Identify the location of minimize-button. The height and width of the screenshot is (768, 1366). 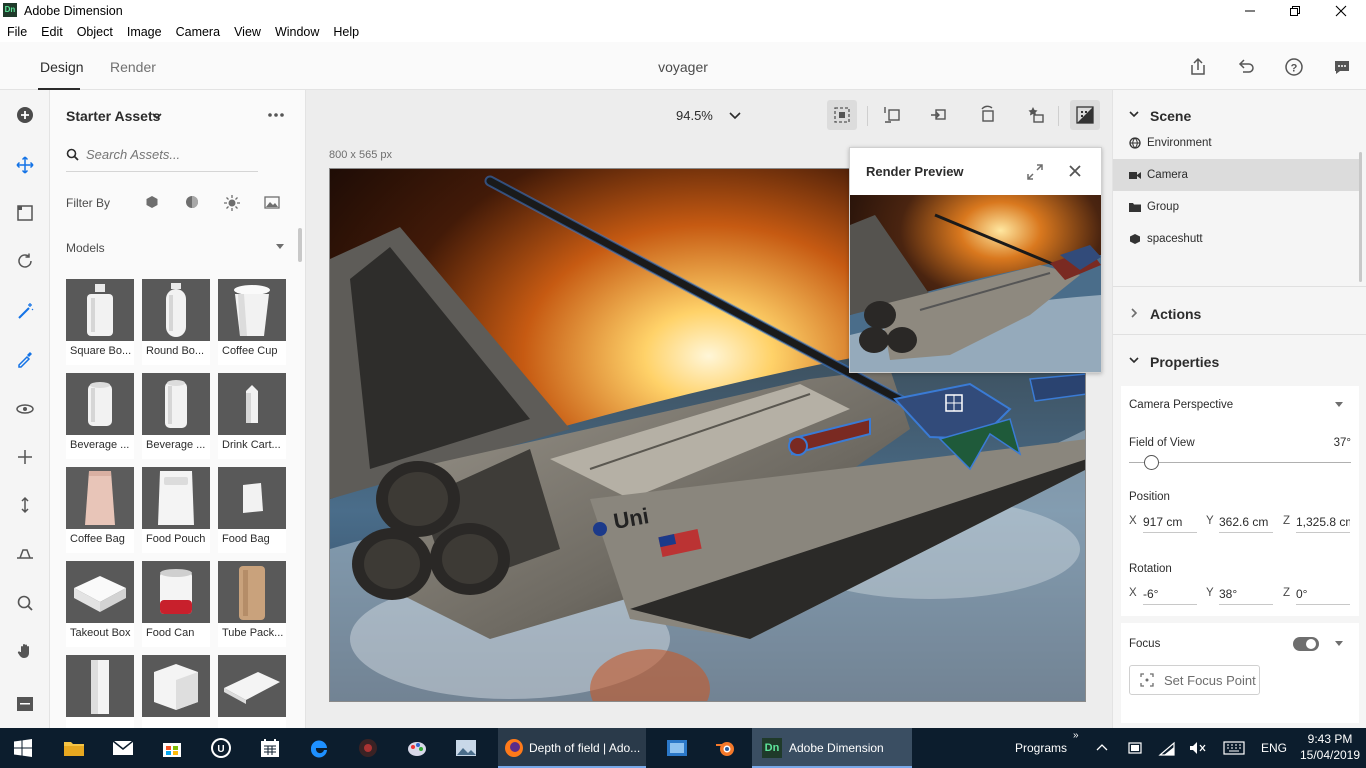
(1250, 11).